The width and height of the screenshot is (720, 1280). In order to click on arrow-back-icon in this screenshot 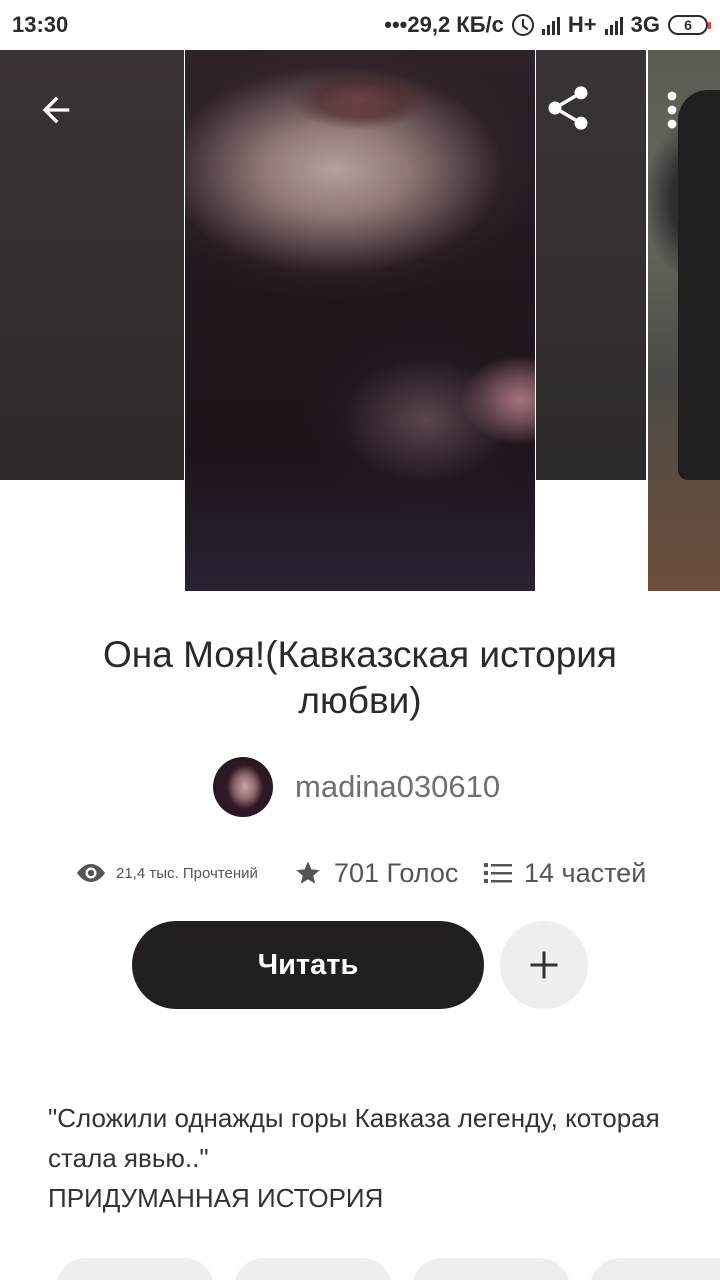, I will do `click(56, 110)`.